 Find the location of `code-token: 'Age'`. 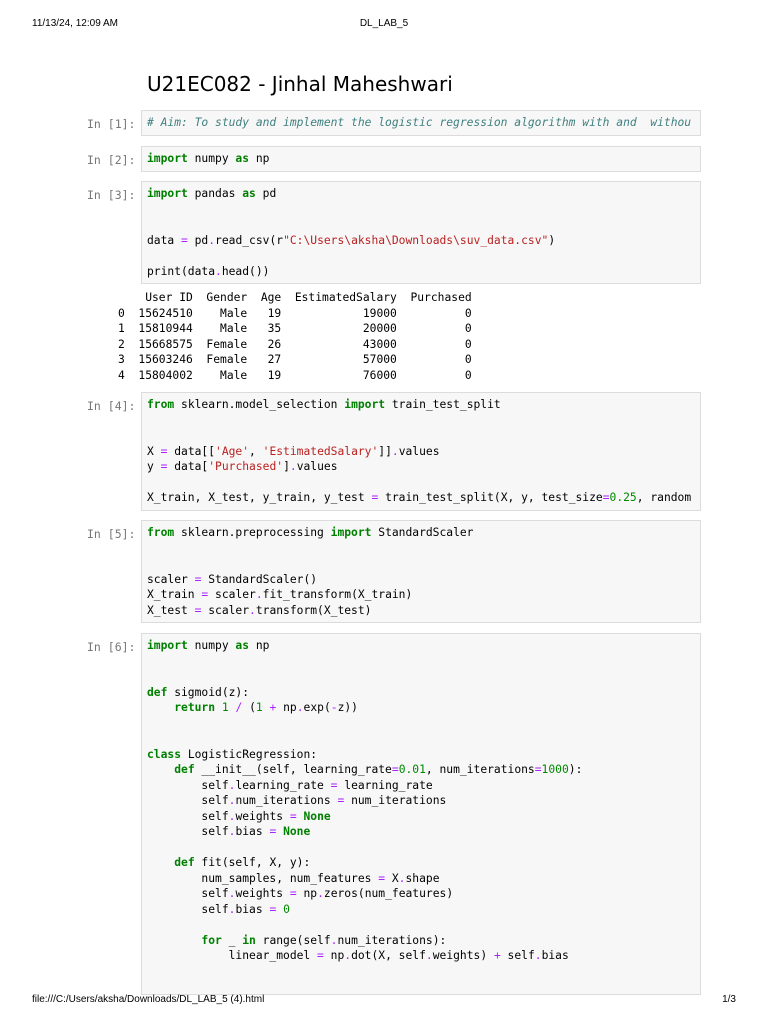

code-token: 'Age' is located at coordinates (232, 451).